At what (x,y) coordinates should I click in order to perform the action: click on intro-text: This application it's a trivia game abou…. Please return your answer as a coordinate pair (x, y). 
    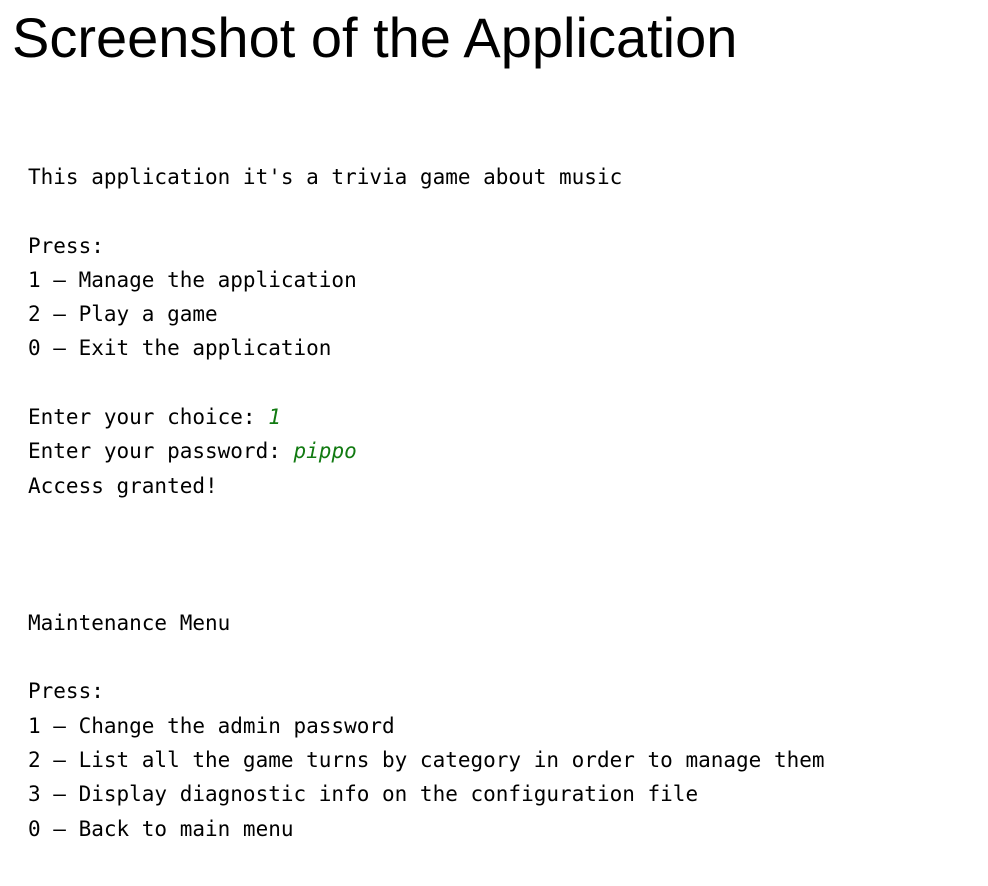
    Looking at the image, I should click on (325, 177).